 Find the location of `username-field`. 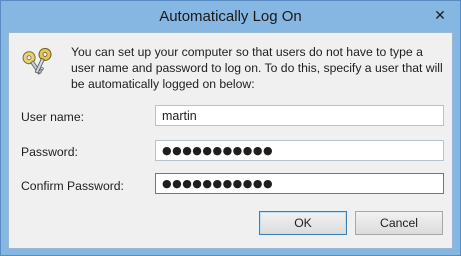

username-field is located at coordinates (299, 115).